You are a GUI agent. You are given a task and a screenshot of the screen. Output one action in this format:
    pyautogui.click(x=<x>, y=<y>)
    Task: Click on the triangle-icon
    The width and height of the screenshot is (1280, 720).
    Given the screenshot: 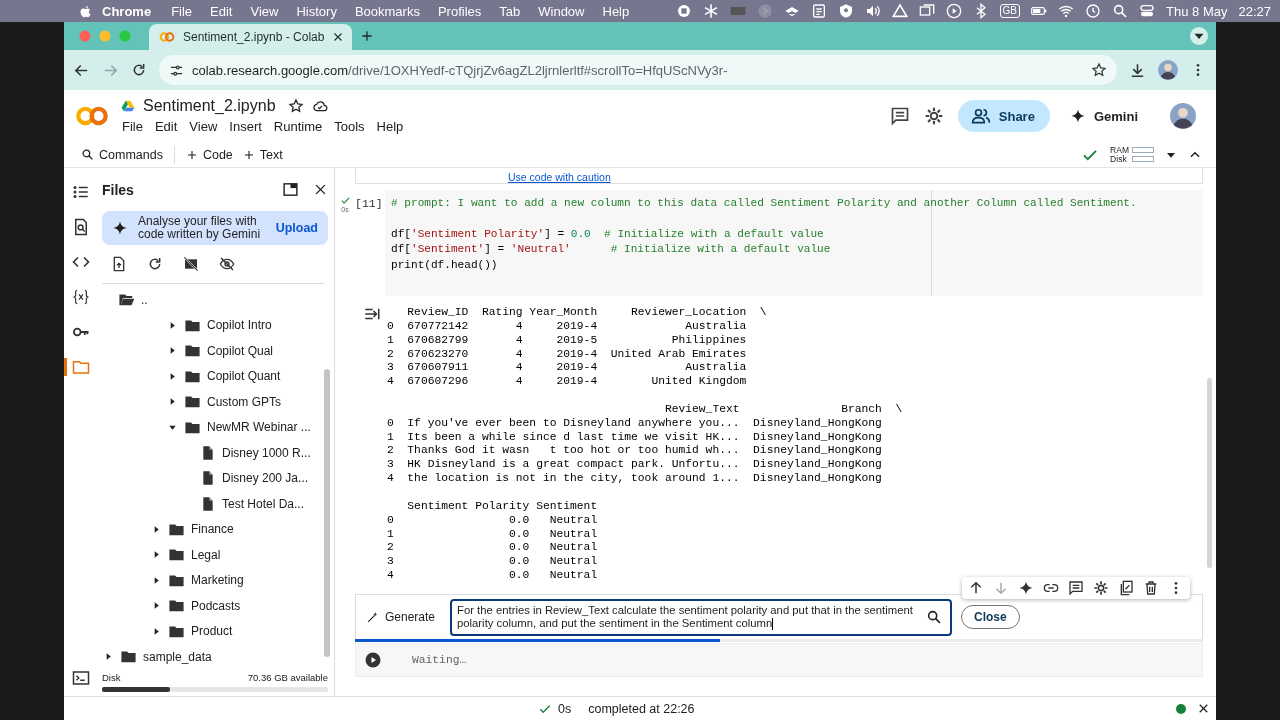 What is the action you would take?
    pyautogui.click(x=899, y=11)
    